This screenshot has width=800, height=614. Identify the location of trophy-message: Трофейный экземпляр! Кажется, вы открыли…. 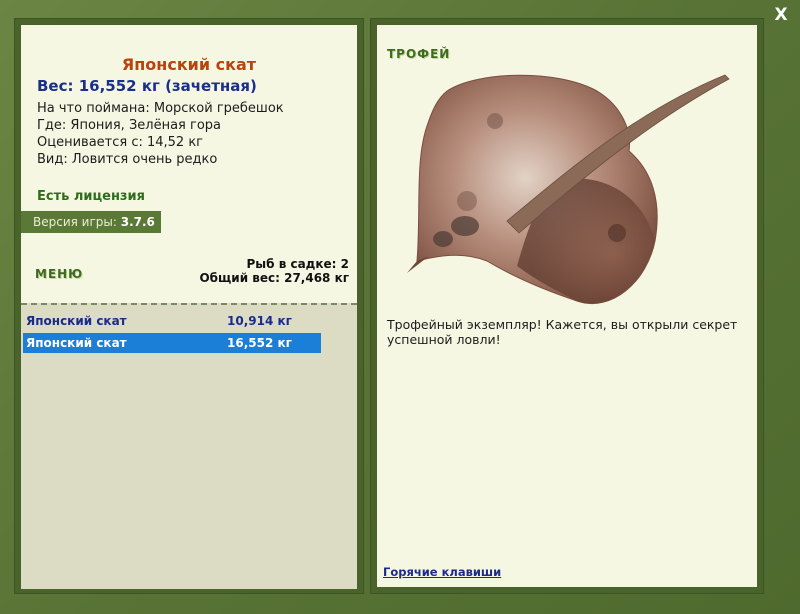
(562, 332).